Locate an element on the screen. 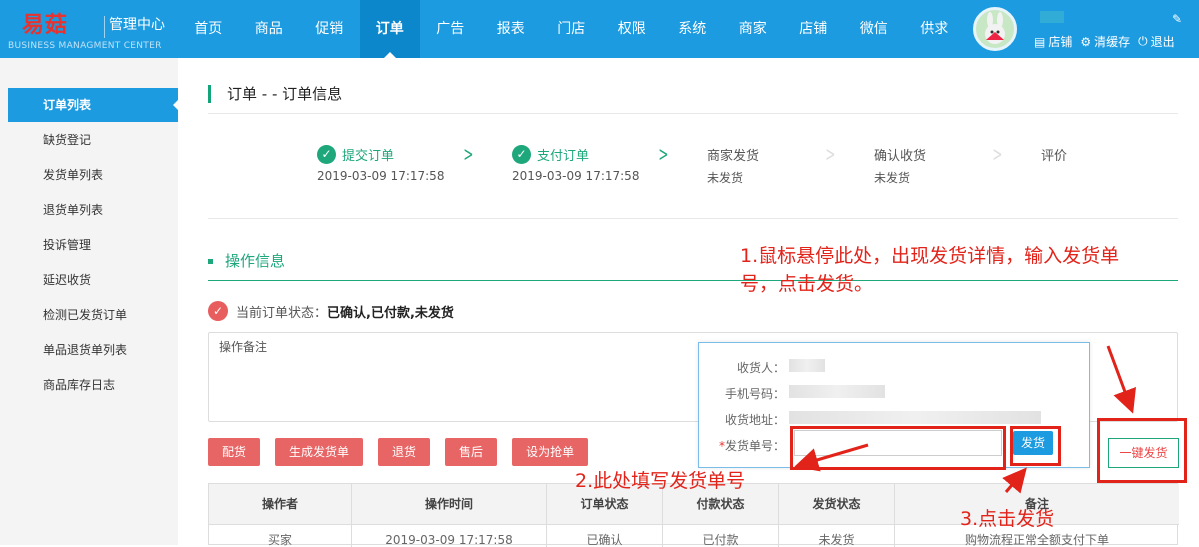 Image resolution: width=1199 pixels, height=547 pixels. sidebar-item-delivery-list: 发货单列表 is located at coordinates (93, 175).